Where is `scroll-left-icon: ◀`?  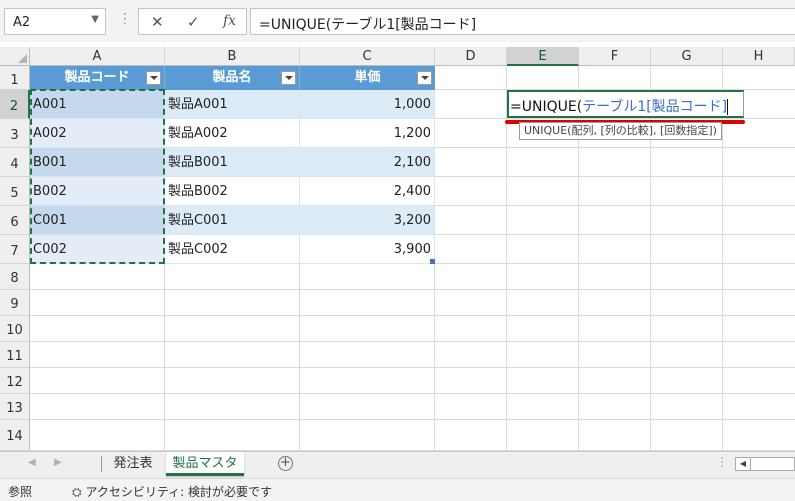
scroll-left-icon: ◀ is located at coordinates (32, 462).